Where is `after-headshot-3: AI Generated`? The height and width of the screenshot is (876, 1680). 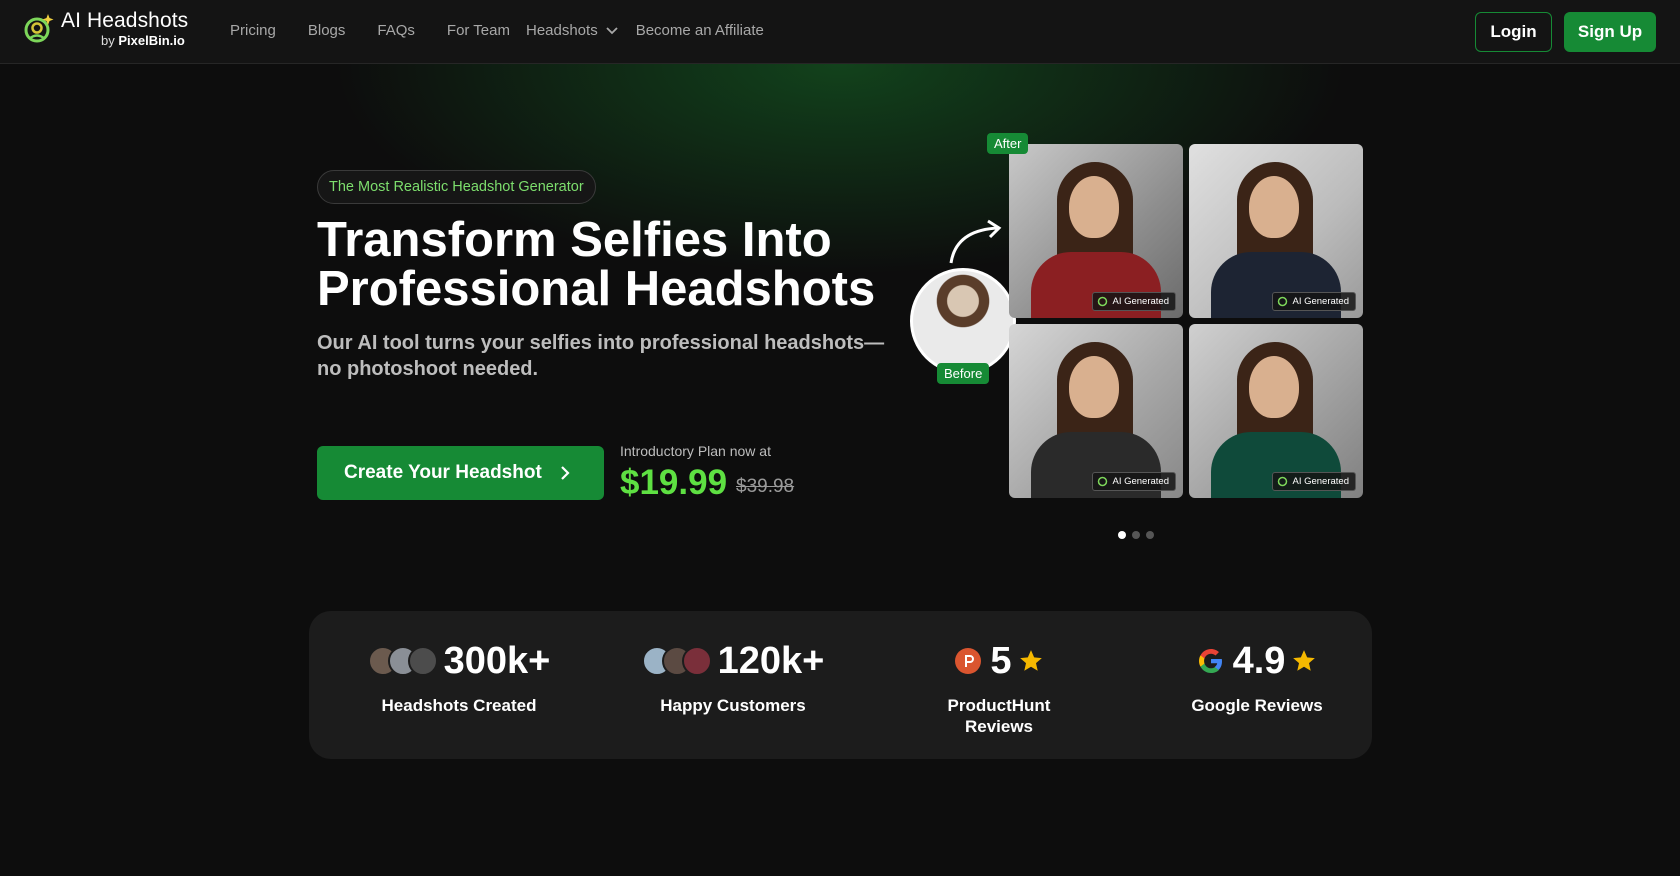
after-headshot-3: AI Generated is located at coordinates (1096, 411).